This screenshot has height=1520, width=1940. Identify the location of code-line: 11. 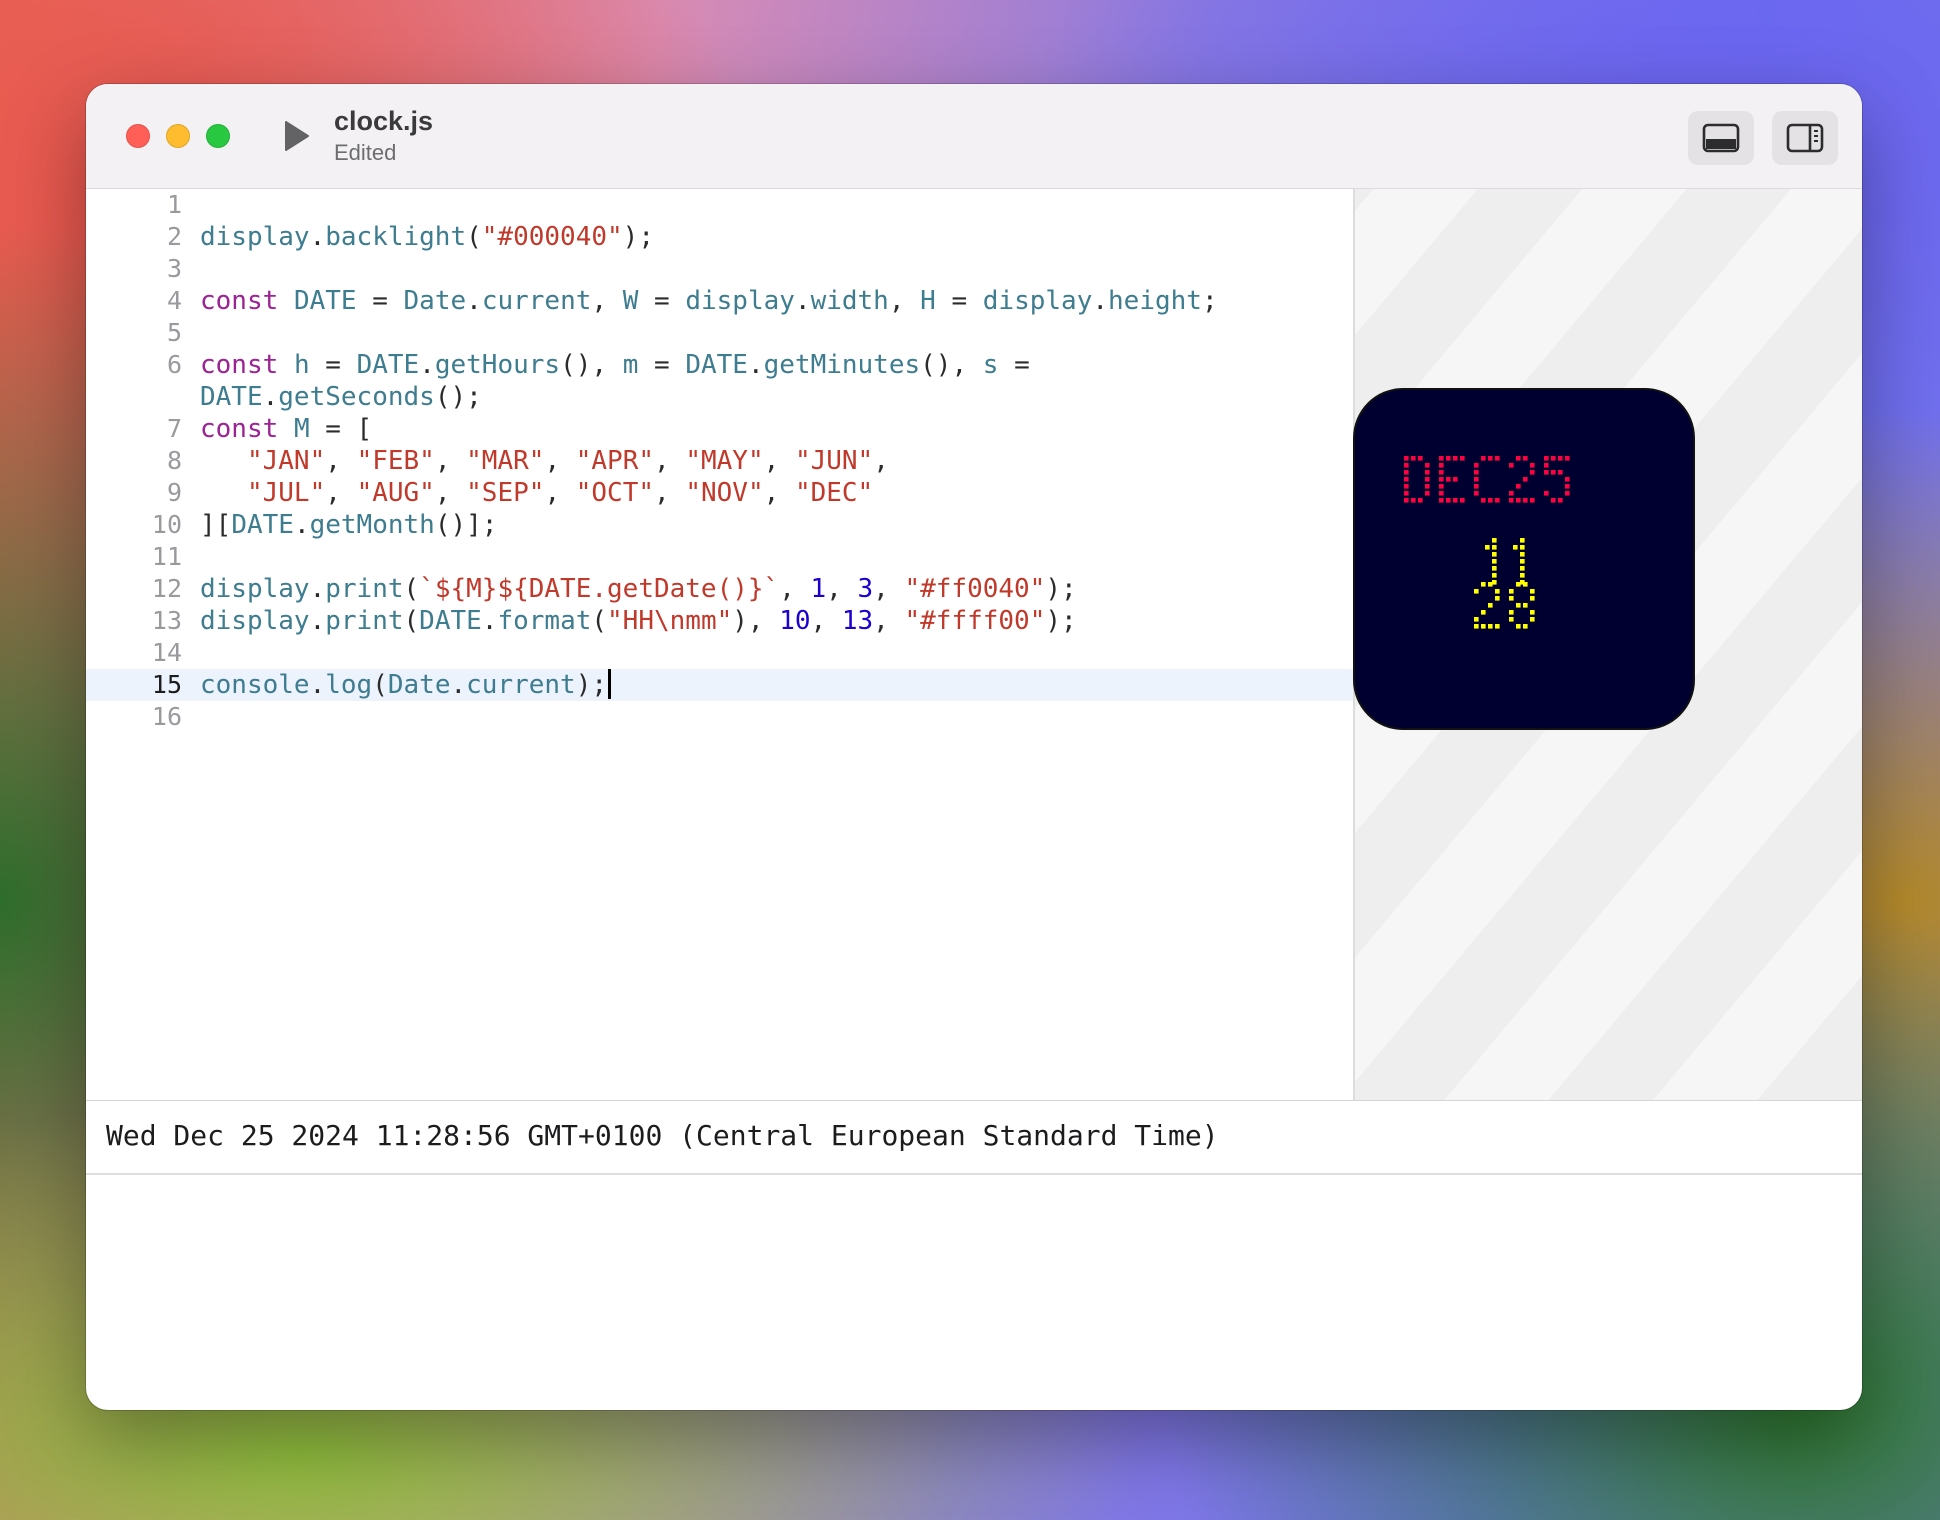
(719, 557).